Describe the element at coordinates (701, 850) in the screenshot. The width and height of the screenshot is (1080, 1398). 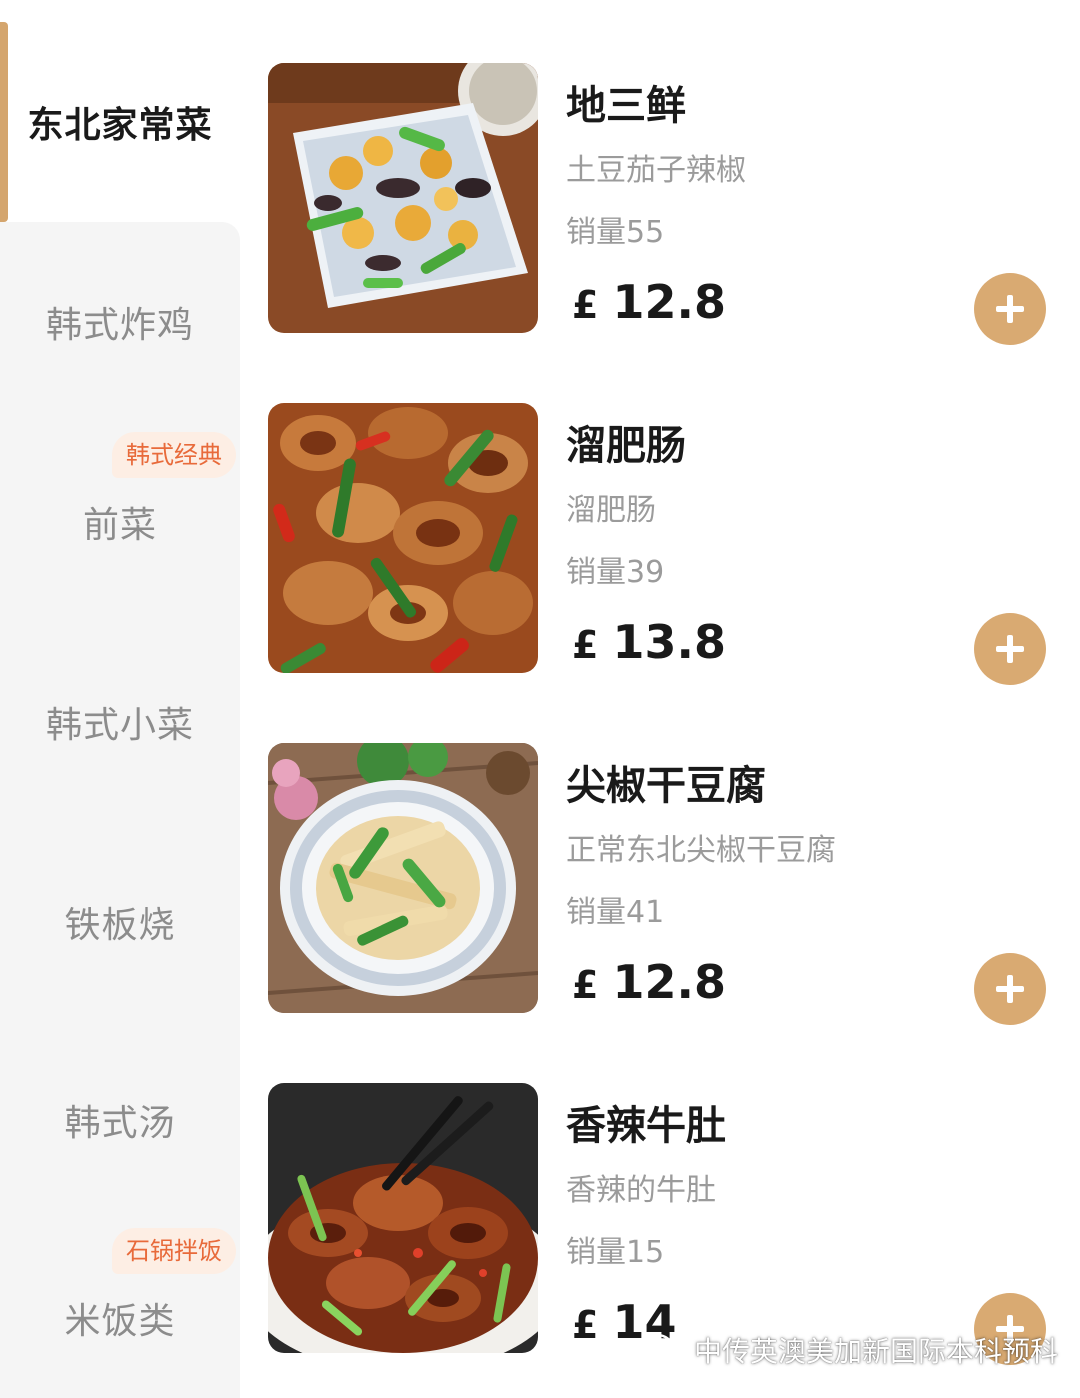
I see `dish-description: 正常东北尖椒干豆腐` at that location.